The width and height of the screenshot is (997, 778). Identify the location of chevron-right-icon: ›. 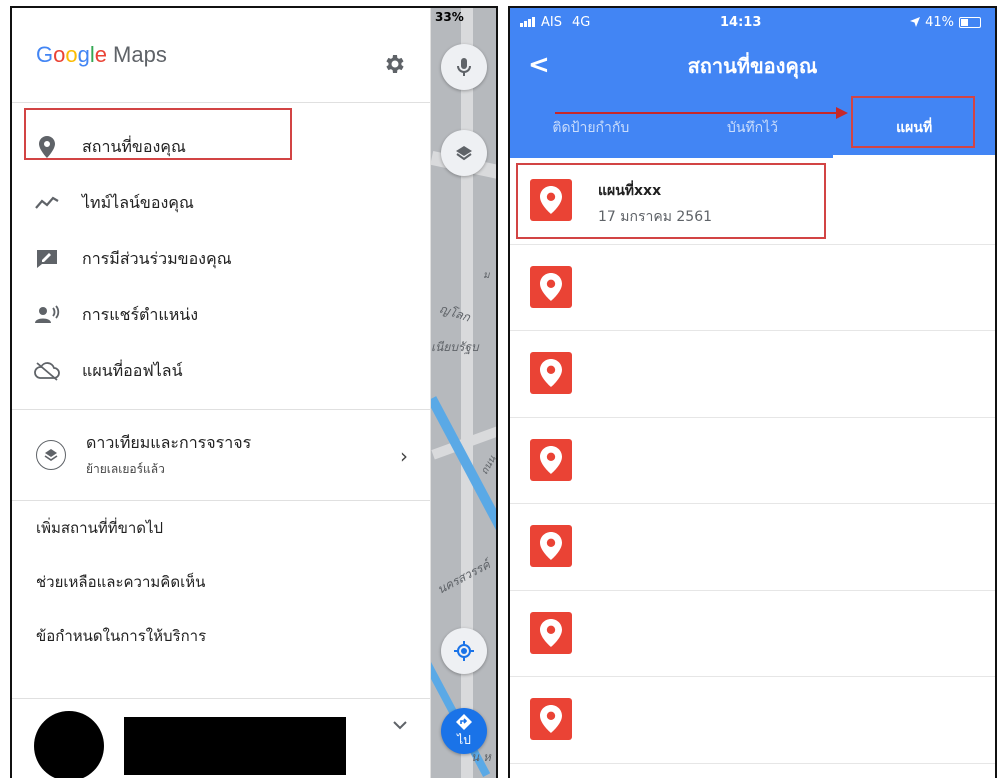
(404, 456).